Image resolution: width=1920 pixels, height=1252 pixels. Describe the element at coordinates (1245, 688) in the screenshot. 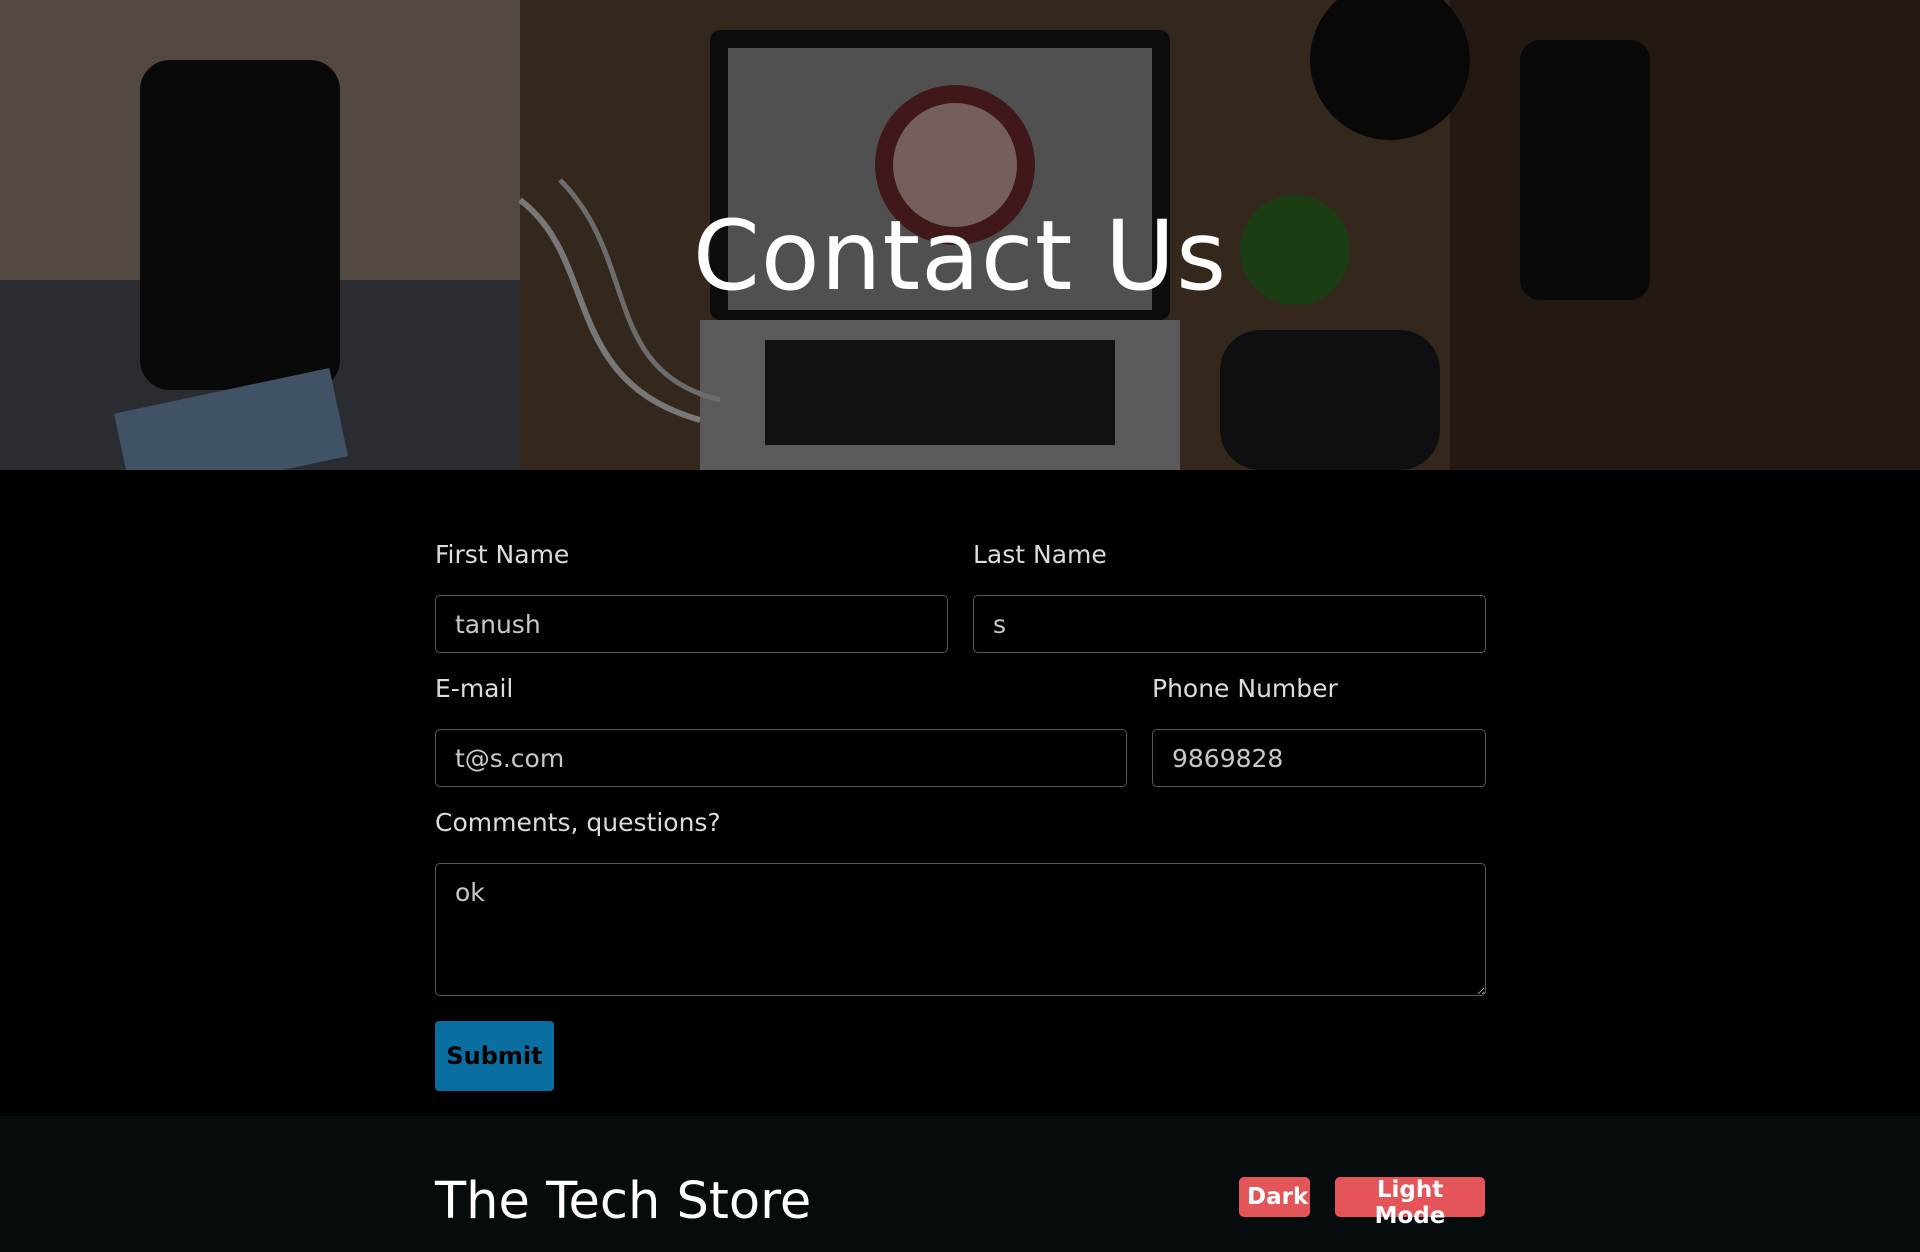

I see `phone-label: Phone Number` at that location.